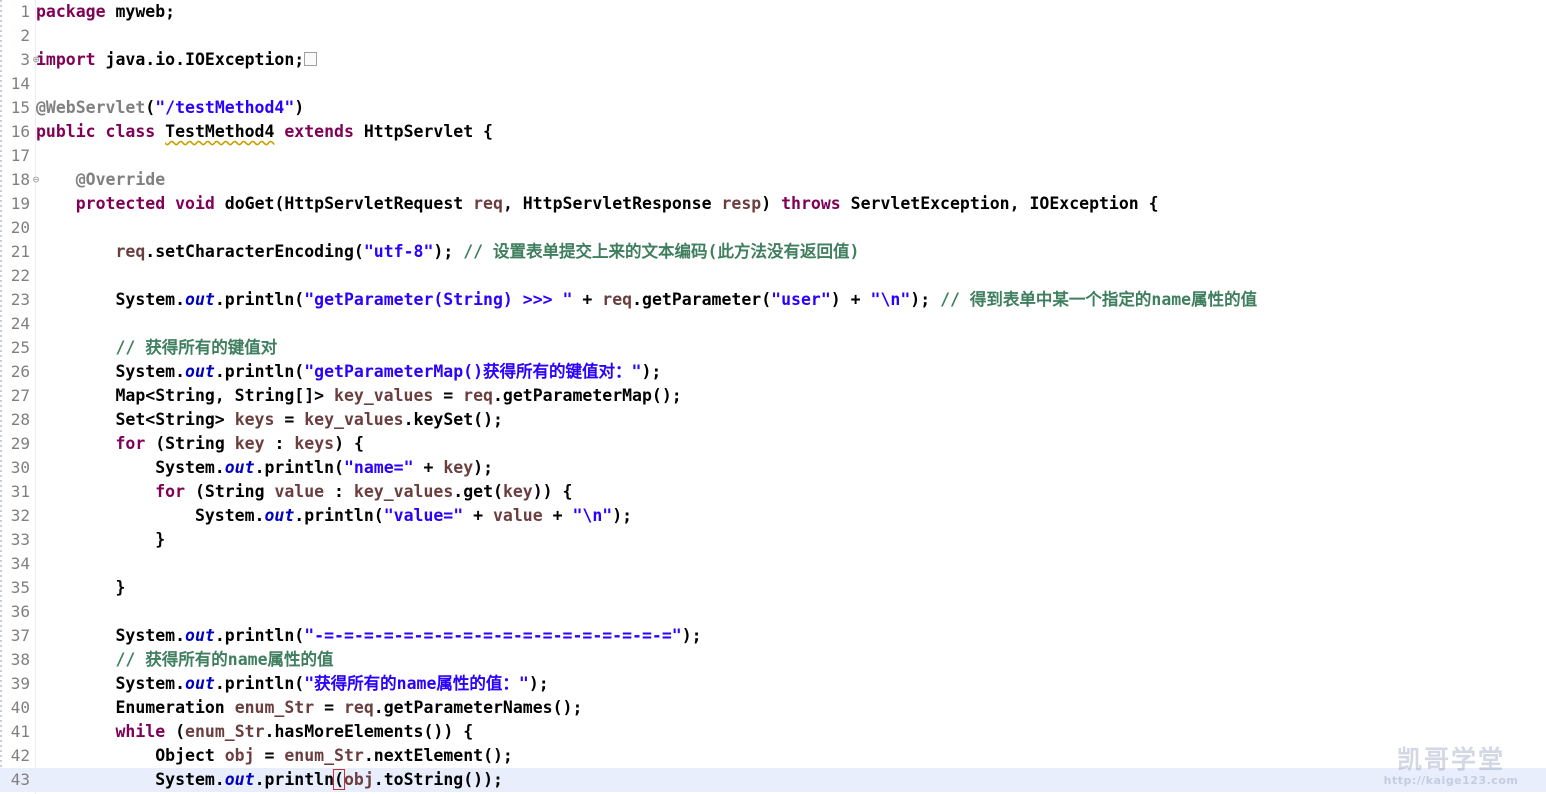 This screenshot has width=1546, height=794. Describe the element at coordinates (140, 11) in the screenshot. I see `token-pln: myweb;` at that location.